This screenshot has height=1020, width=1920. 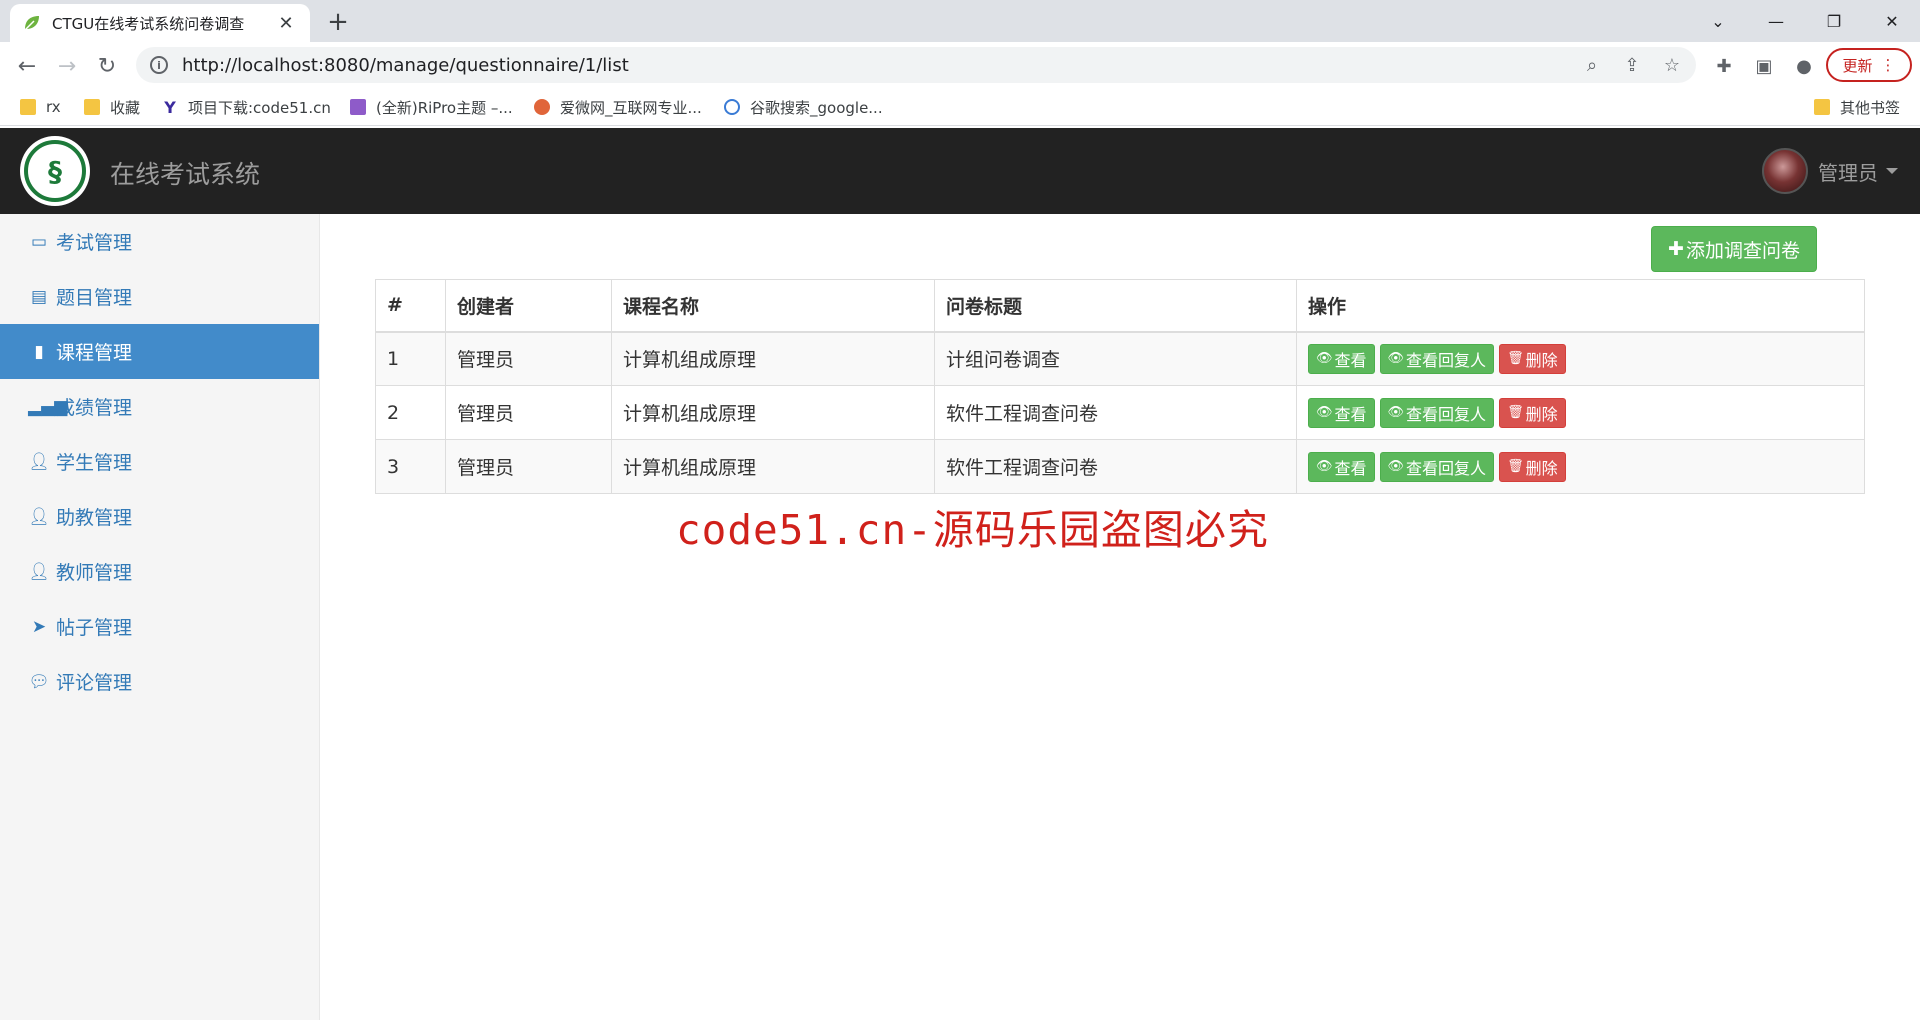 I want to click on table-row: 1 管理员 计算机组成原理 计组问卷调查 👁︎ 查看 👁︎ 查看回复人 🗑︎ 删除, so click(x=1120, y=358).